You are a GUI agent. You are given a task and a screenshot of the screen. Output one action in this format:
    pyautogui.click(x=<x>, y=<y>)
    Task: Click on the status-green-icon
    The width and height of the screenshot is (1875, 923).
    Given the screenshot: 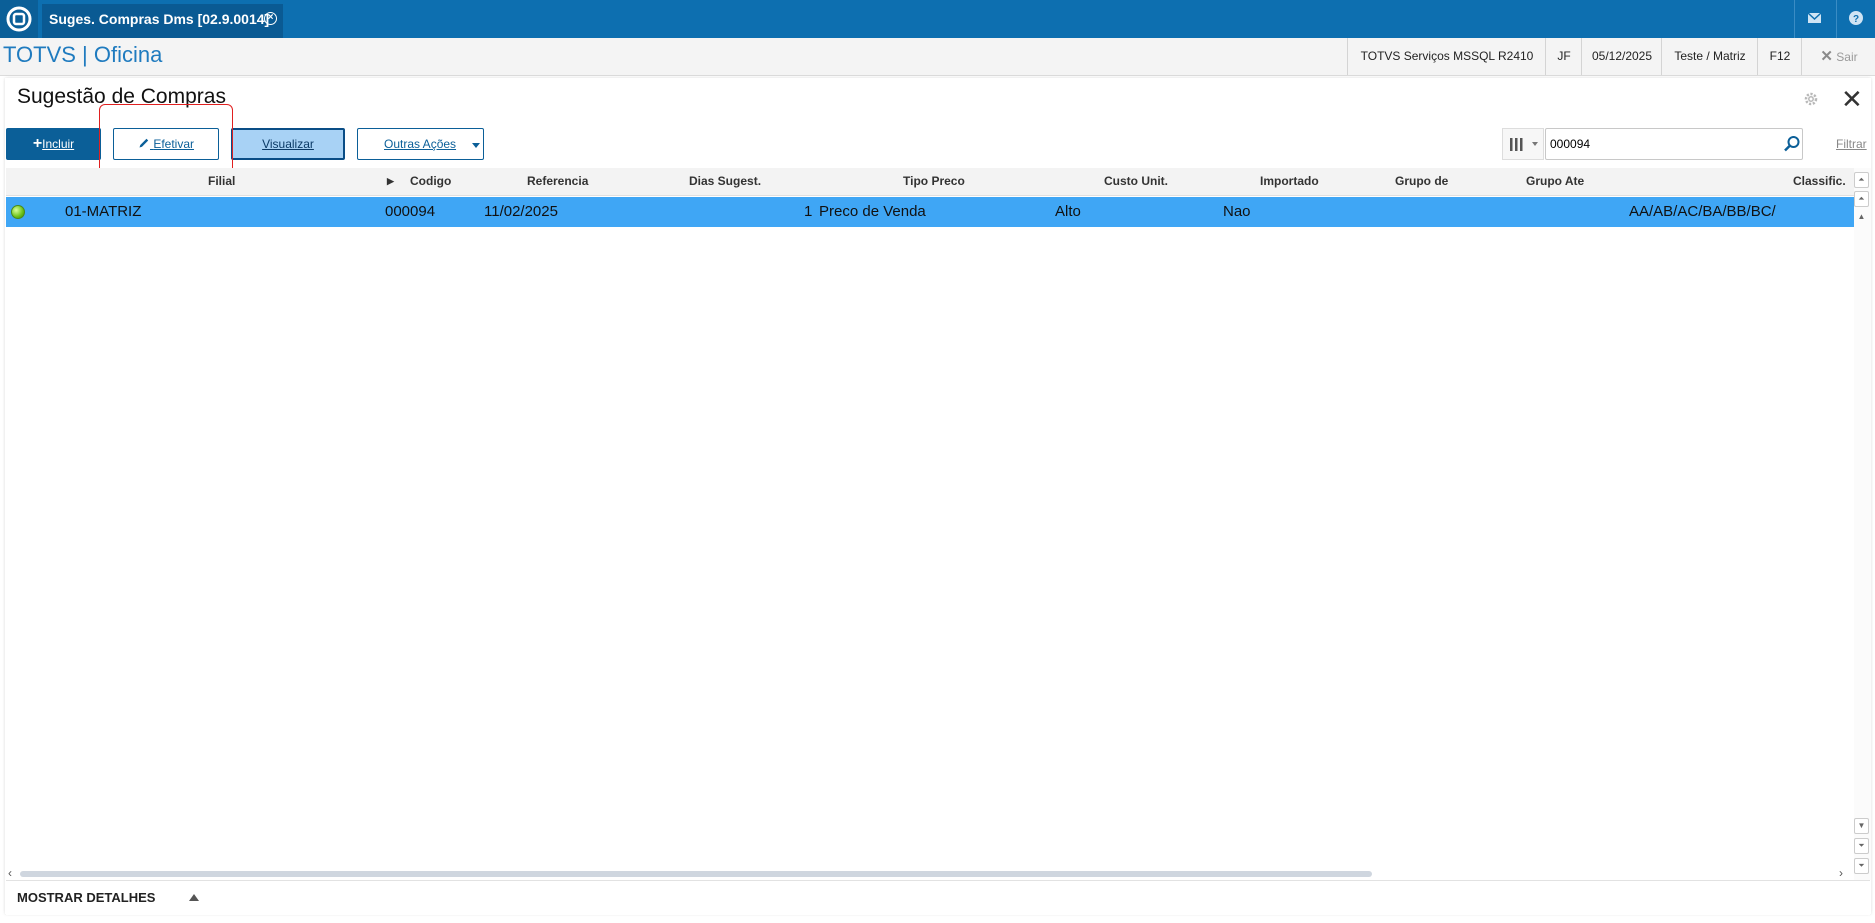 What is the action you would take?
    pyautogui.click(x=18, y=212)
    